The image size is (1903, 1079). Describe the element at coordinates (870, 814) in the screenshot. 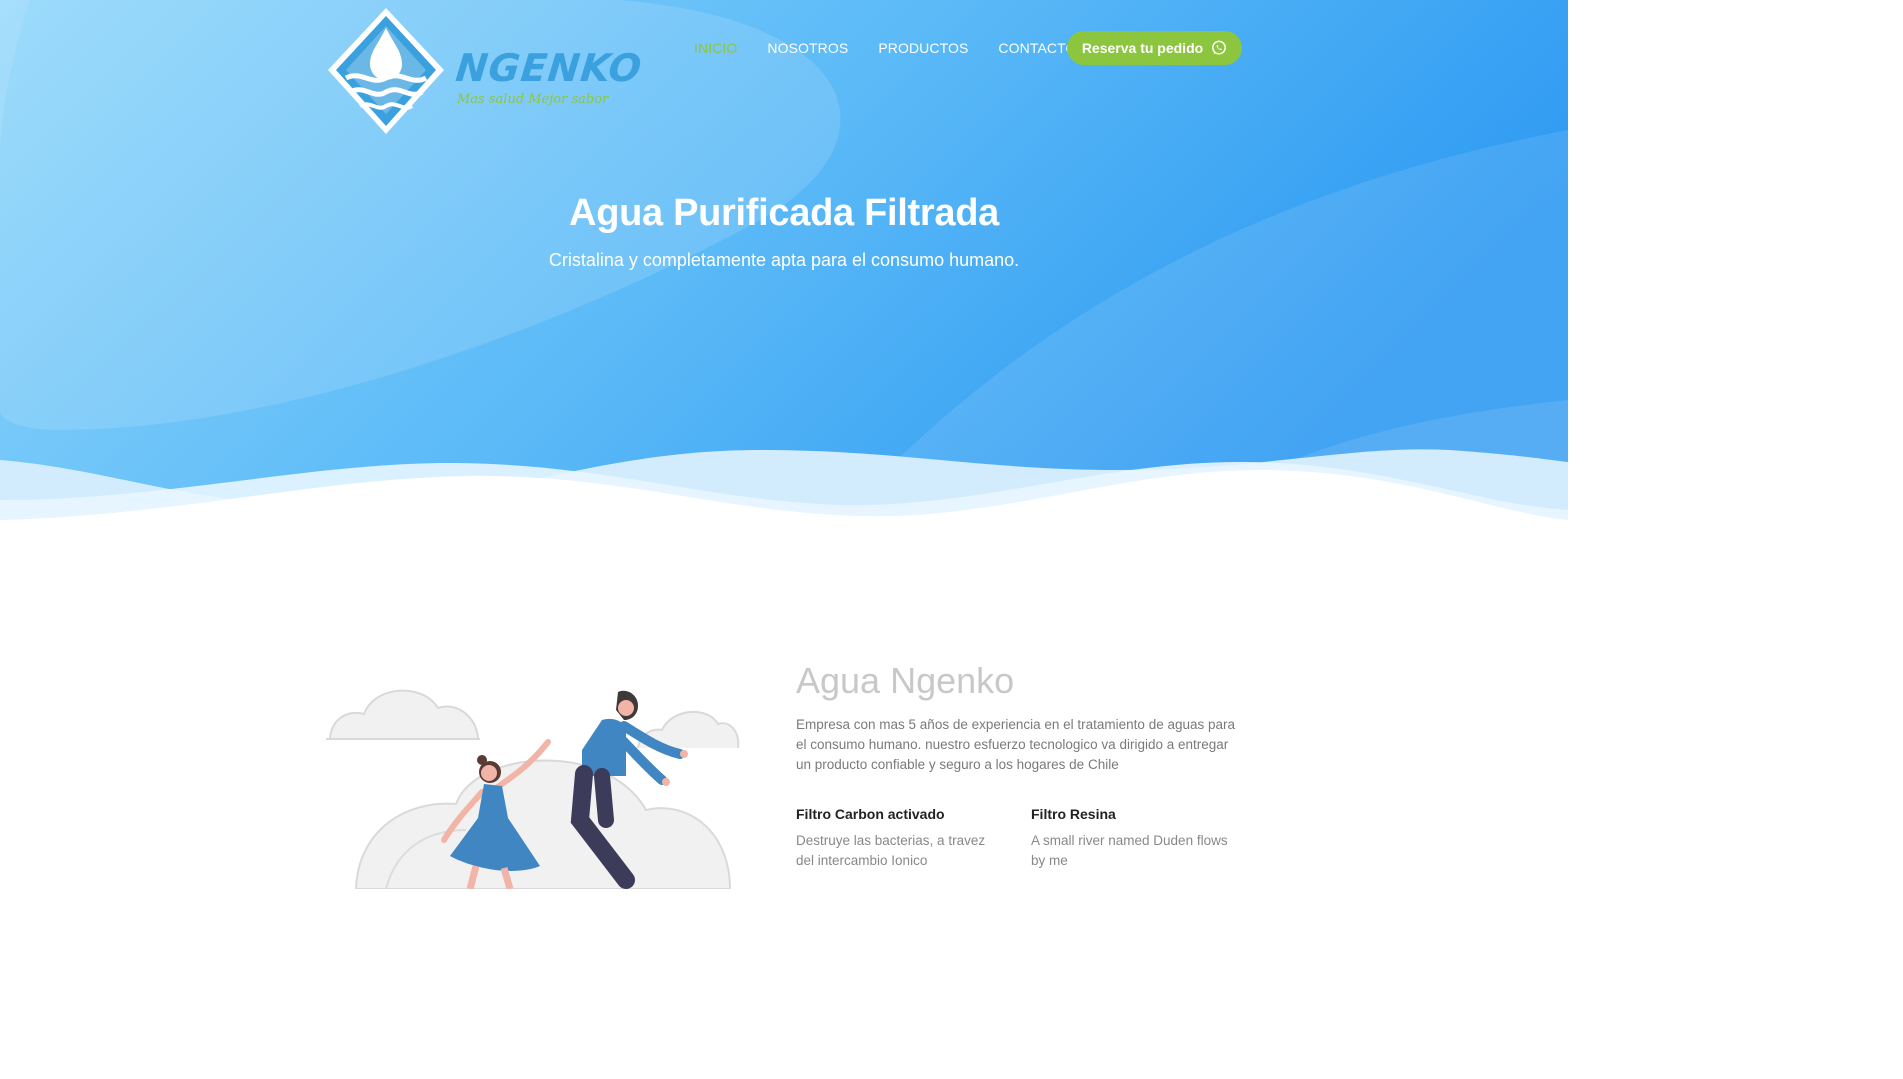

I see `feature-title: Filtro Carbon activado` at that location.